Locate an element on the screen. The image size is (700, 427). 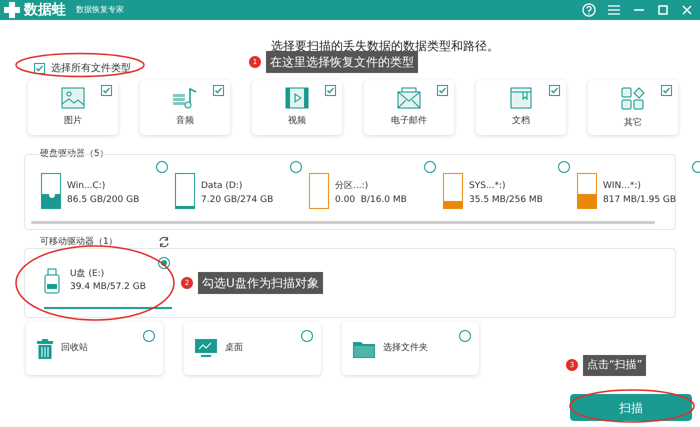
usb-drive-icon is located at coordinates (52, 281).